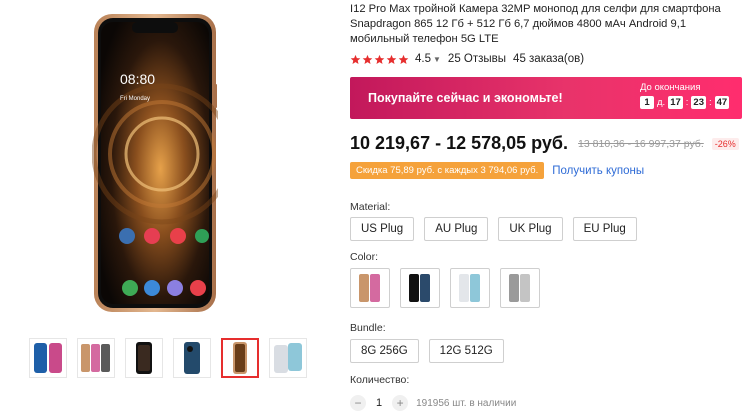 The image size is (750, 412). Describe the element at coordinates (447, 170) in the screenshot. I see `coupon-badge: Скидка 75,89 руб. с каждых 3 794,06 руб.` at that location.